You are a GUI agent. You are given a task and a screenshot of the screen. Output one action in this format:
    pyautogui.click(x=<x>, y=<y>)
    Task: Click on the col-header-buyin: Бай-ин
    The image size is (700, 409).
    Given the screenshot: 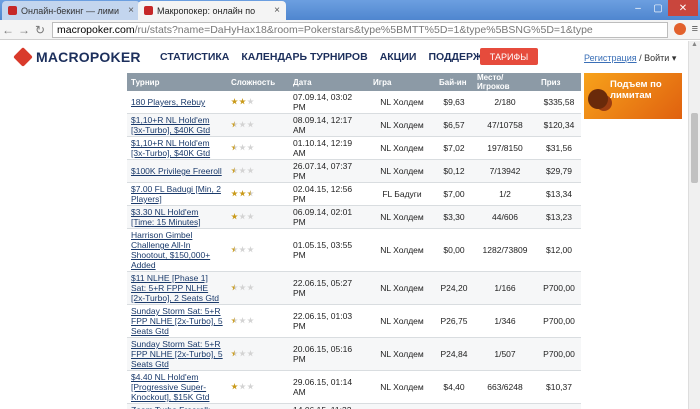 What is the action you would take?
    pyautogui.click(x=454, y=82)
    